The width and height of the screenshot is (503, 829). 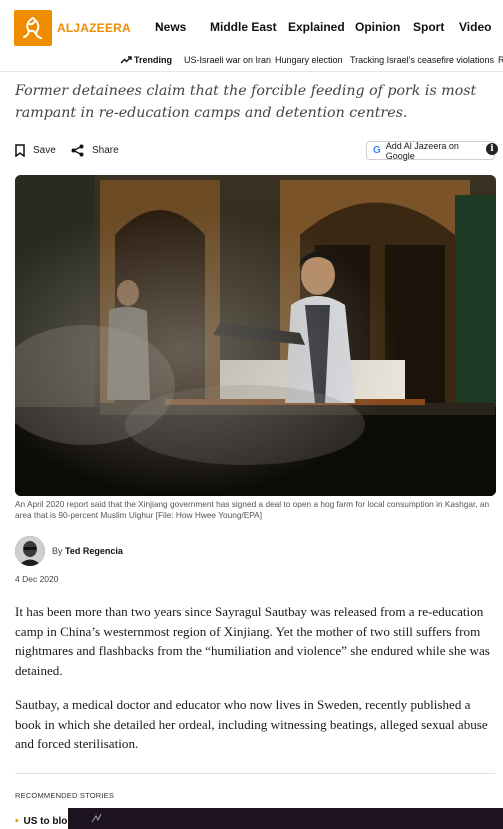 I want to click on trending-item: US-Israeli war on Iran, so click(x=227, y=60).